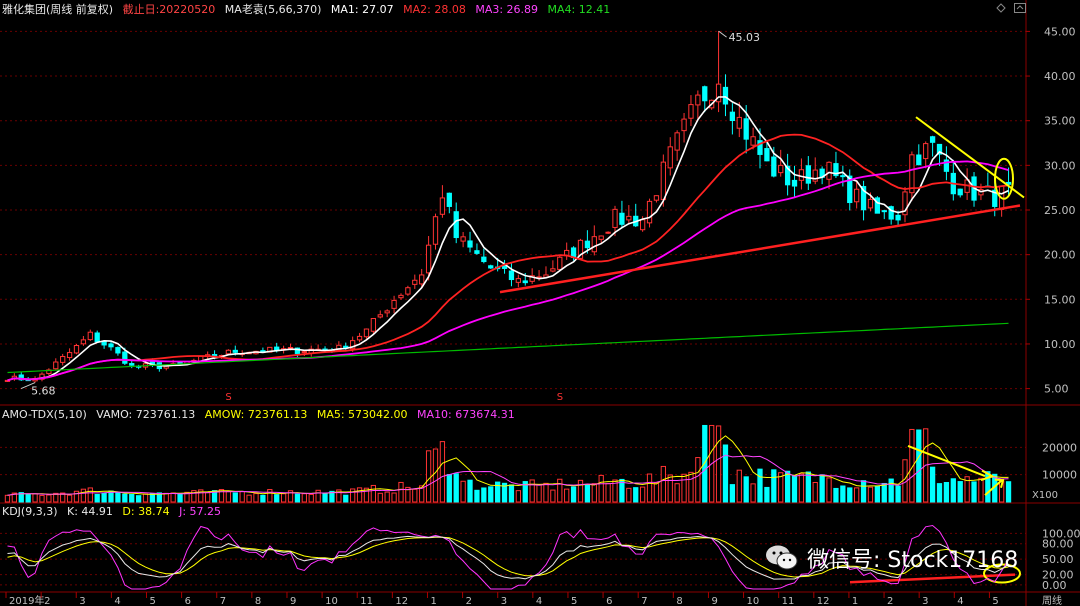 This screenshot has width=1080, height=606. What do you see at coordinates (1001, 8) in the screenshot?
I see `diamond-icon` at bounding box center [1001, 8].